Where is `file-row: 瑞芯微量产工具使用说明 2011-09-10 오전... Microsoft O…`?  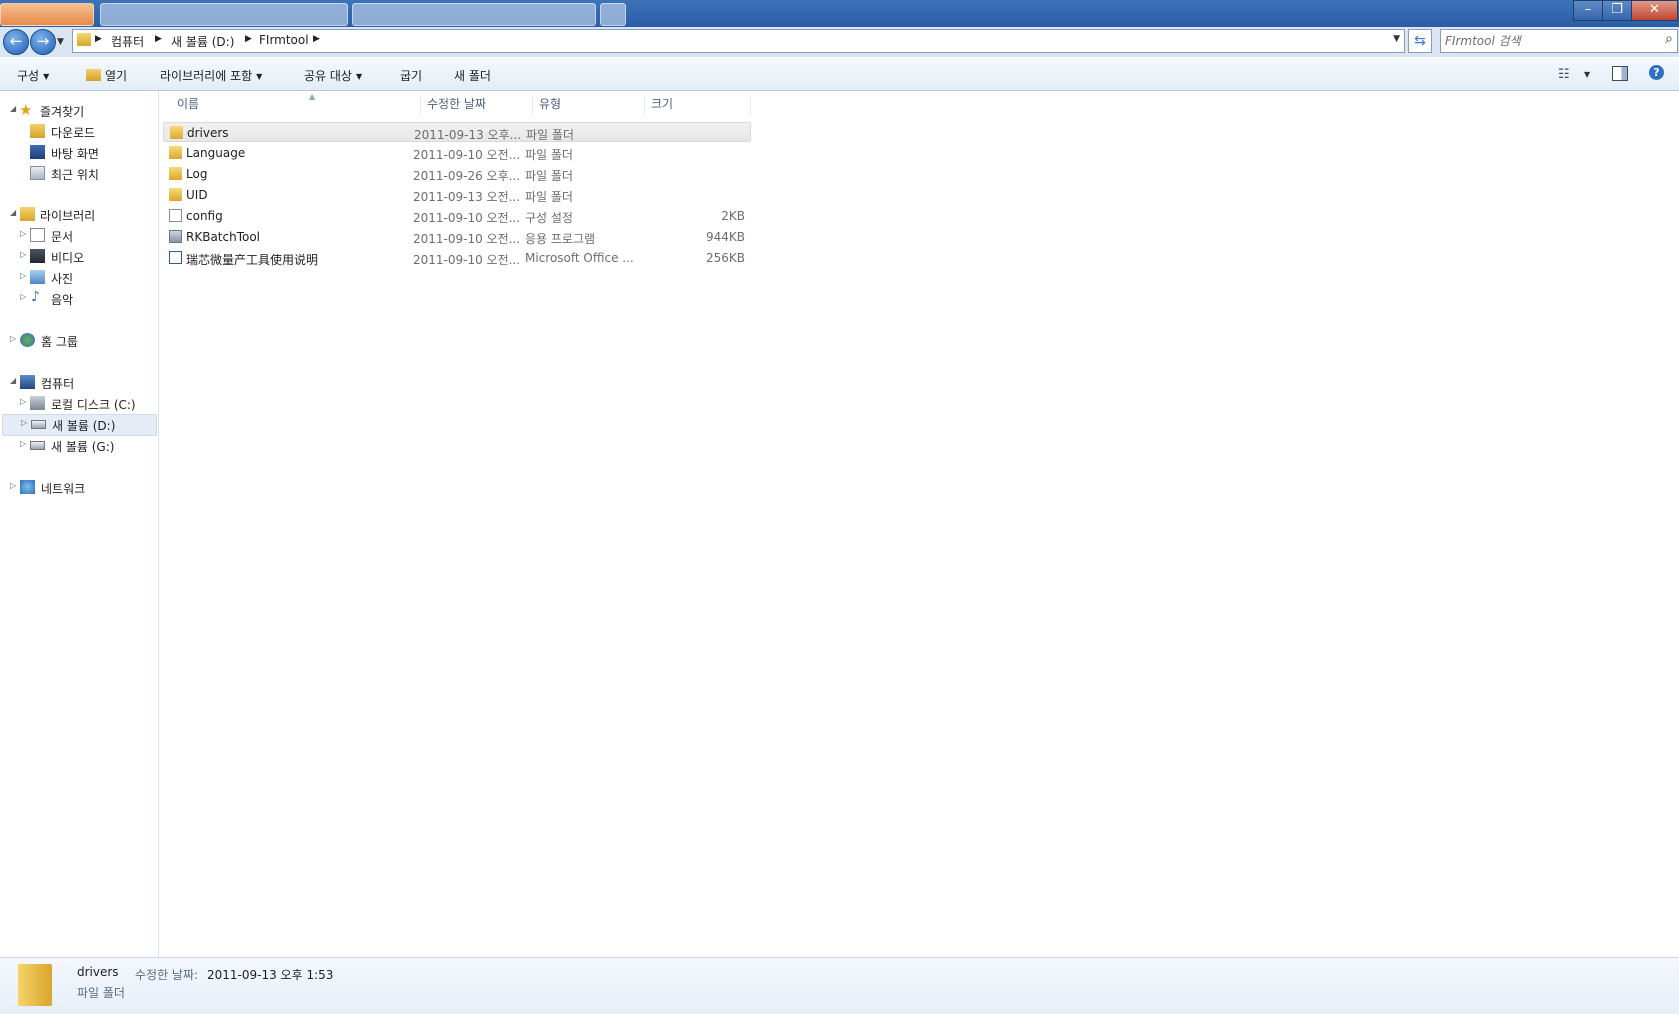
file-row: 瑞芯微量产工具使用说明 2011-09-10 오전... Microsoft O… is located at coordinates (457, 258).